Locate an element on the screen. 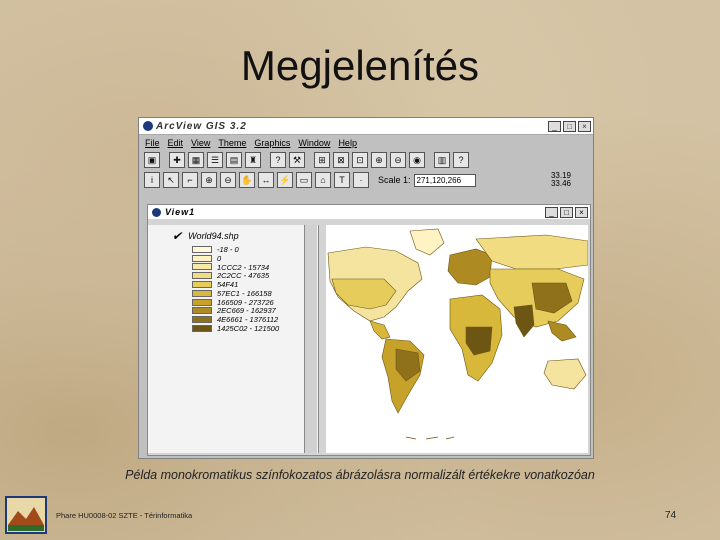 The image size is (720, 540). close-button: × is located at coordinates (584, 126).